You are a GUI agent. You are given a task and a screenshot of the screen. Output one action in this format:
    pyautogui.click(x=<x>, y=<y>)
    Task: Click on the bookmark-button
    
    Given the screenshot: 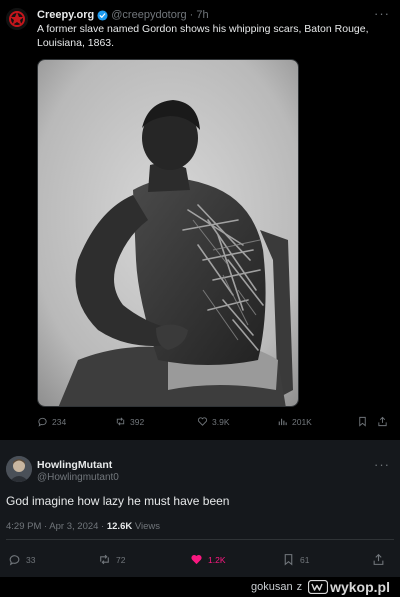 What is the action you would take?
    pyautogui.click(x=364, y=421)
    